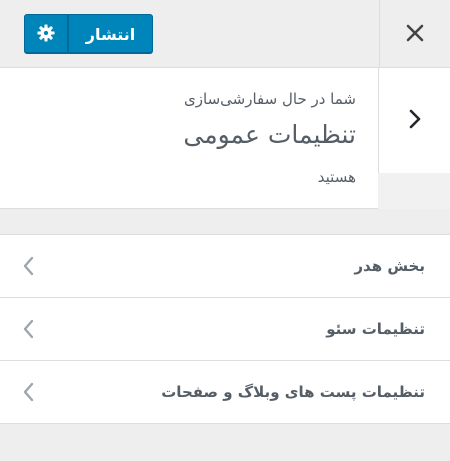 Image resolution: width=450 pixels, height=461 pixels. I want to click on publish-settings-button, so click(46, 34).